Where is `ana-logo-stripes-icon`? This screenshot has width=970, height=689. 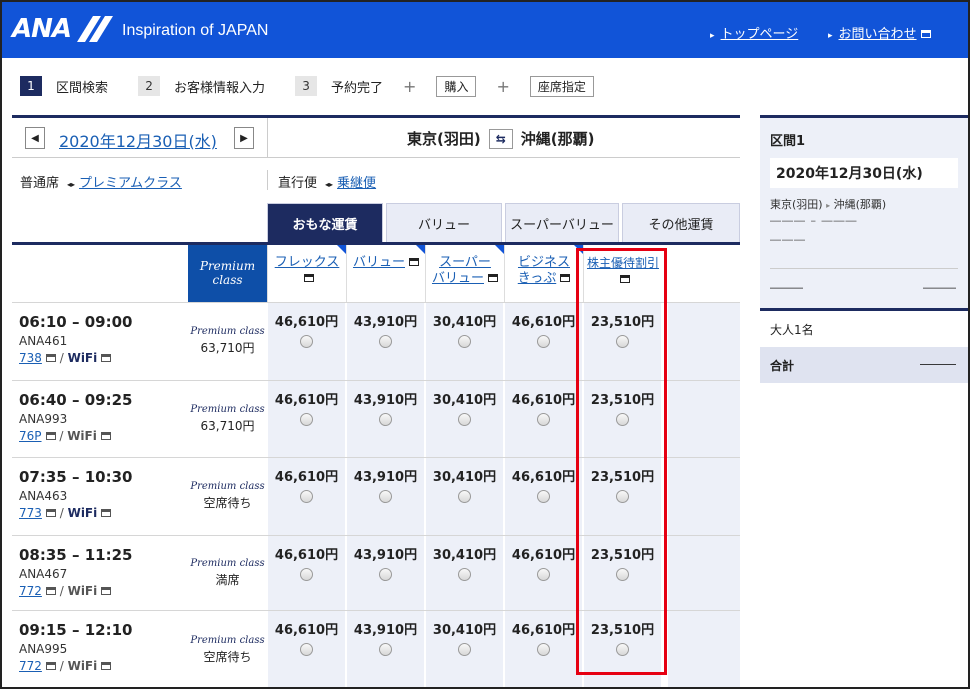
ana-logo-stripes-icon is located at coordinates (95, 29).